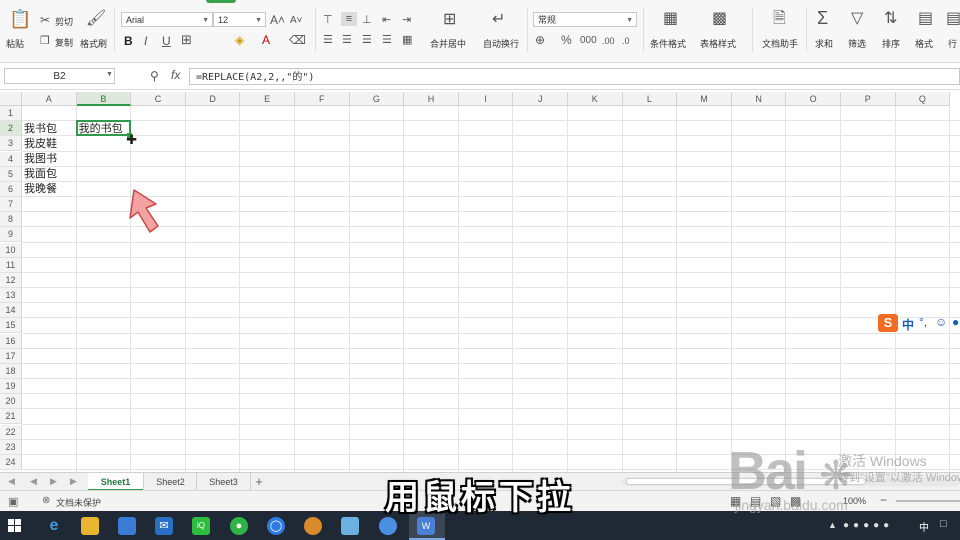 This screenshot has width=960, height=540. Describe the element at coordinates (59, 76) in the screenshot. I see `name-box: B2` at that location.